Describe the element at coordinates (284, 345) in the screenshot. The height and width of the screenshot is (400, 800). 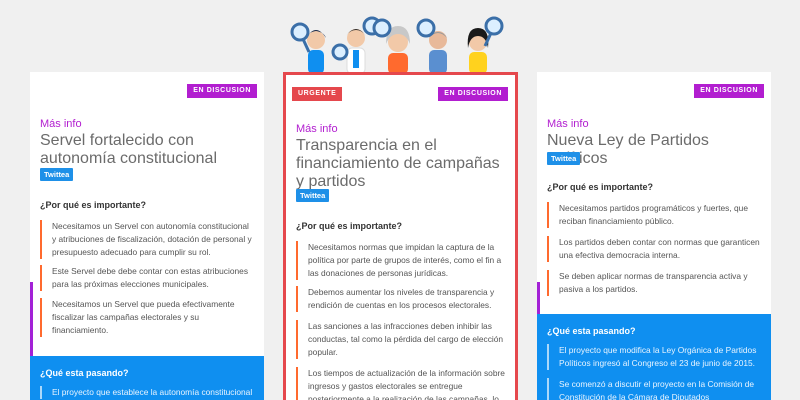
I see `card-accent-bar` at that location.